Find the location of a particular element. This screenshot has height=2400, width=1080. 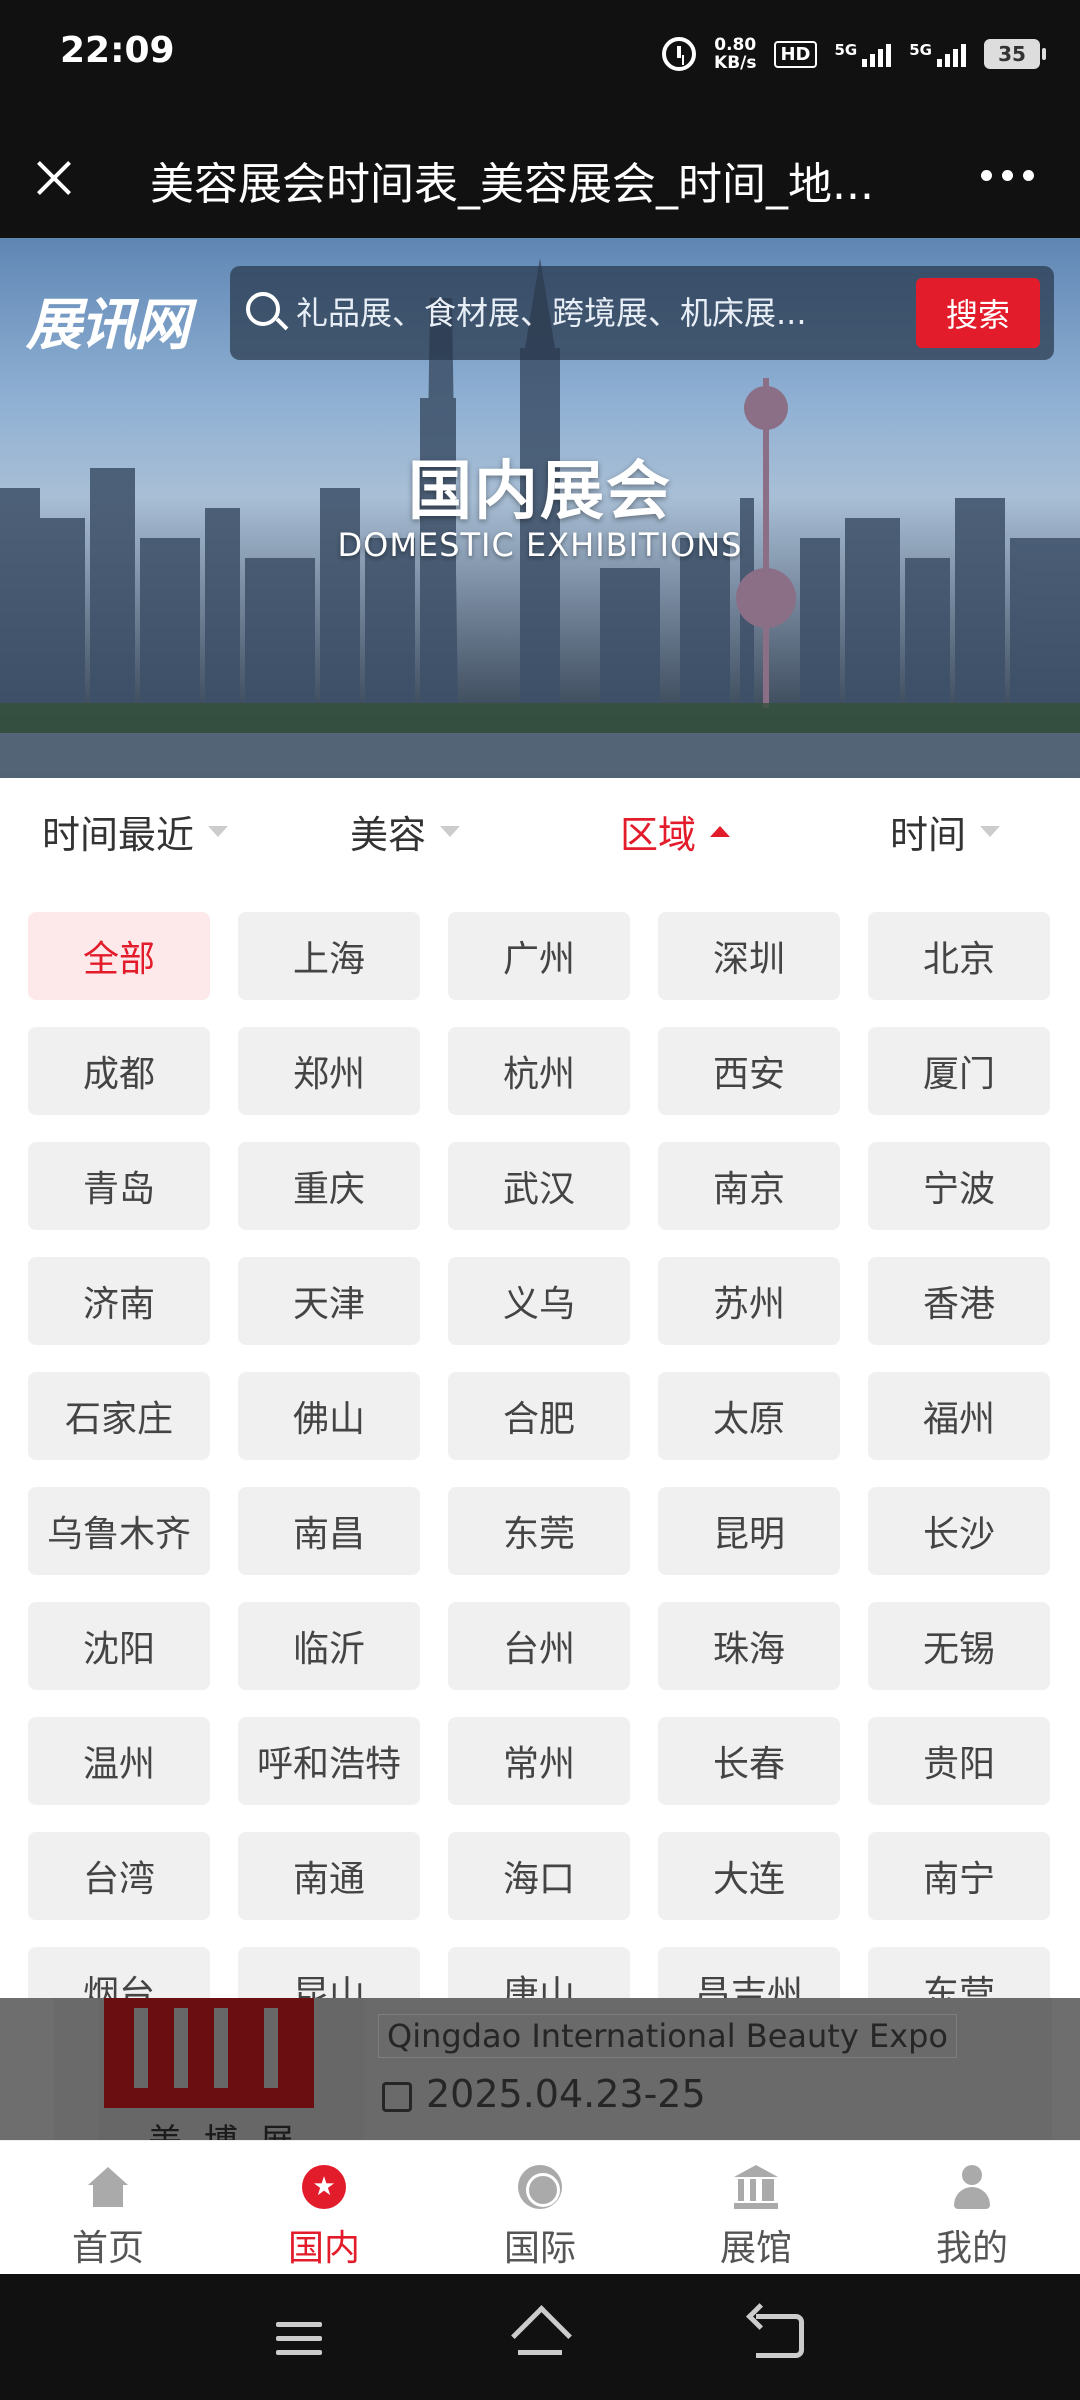

home-button-icon is located at coordinates (540, 2335).